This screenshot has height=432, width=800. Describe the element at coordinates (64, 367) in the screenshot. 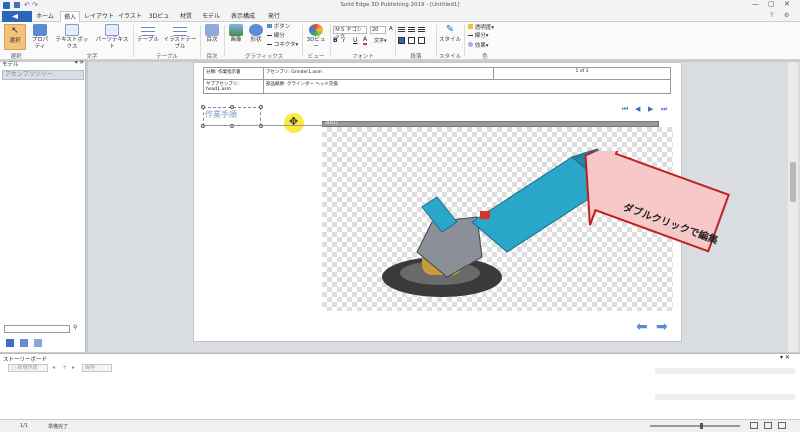

I see `add-frame-icon: +` at that location.